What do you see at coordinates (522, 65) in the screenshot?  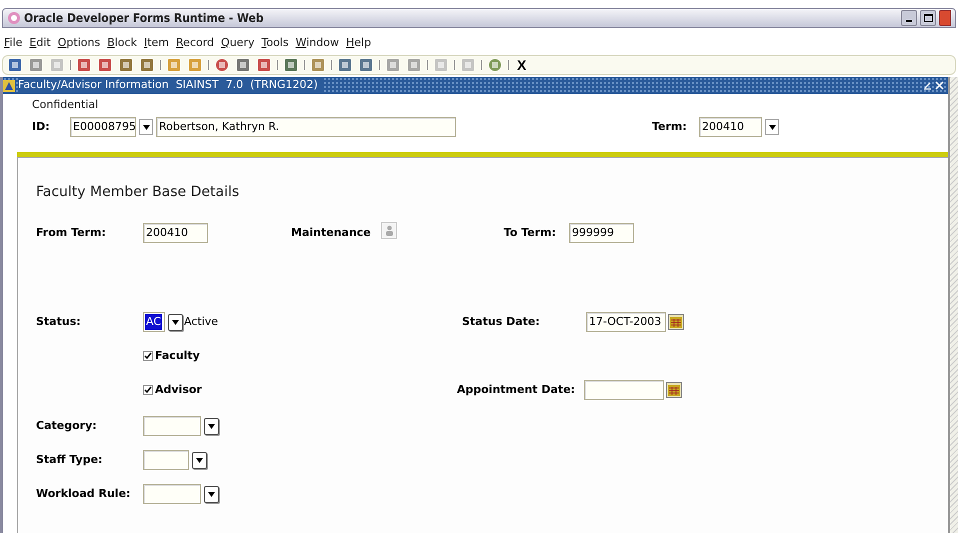 I see `exit-button: X` at bounding box center [522, 65].